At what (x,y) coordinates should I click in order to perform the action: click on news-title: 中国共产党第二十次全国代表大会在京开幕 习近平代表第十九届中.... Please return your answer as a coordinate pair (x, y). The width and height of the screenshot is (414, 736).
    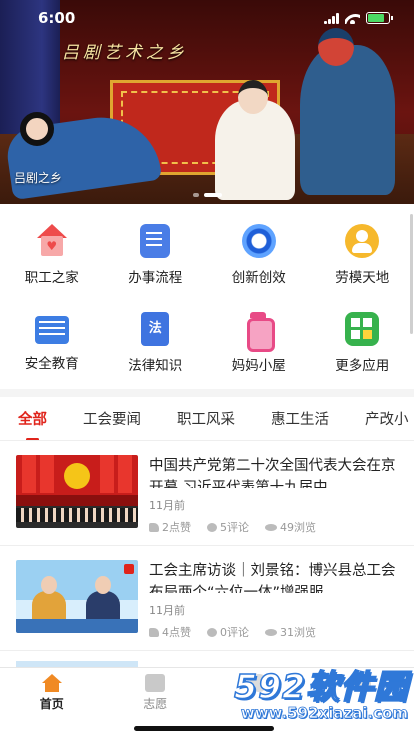
    Looking at the image, I should click on (272, 473).